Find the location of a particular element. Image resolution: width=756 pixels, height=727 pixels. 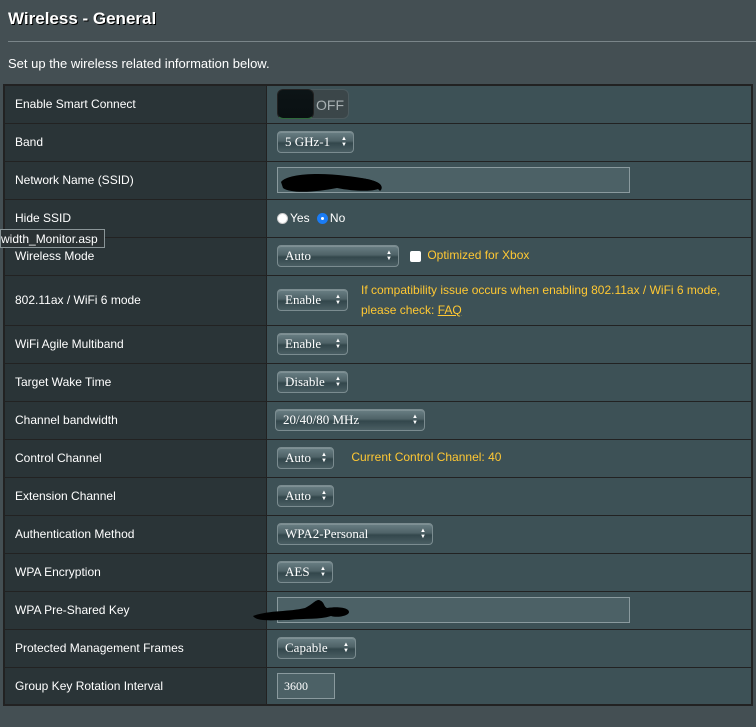

smart-connect-toggle: OFF is located at coordinates (313, 104).